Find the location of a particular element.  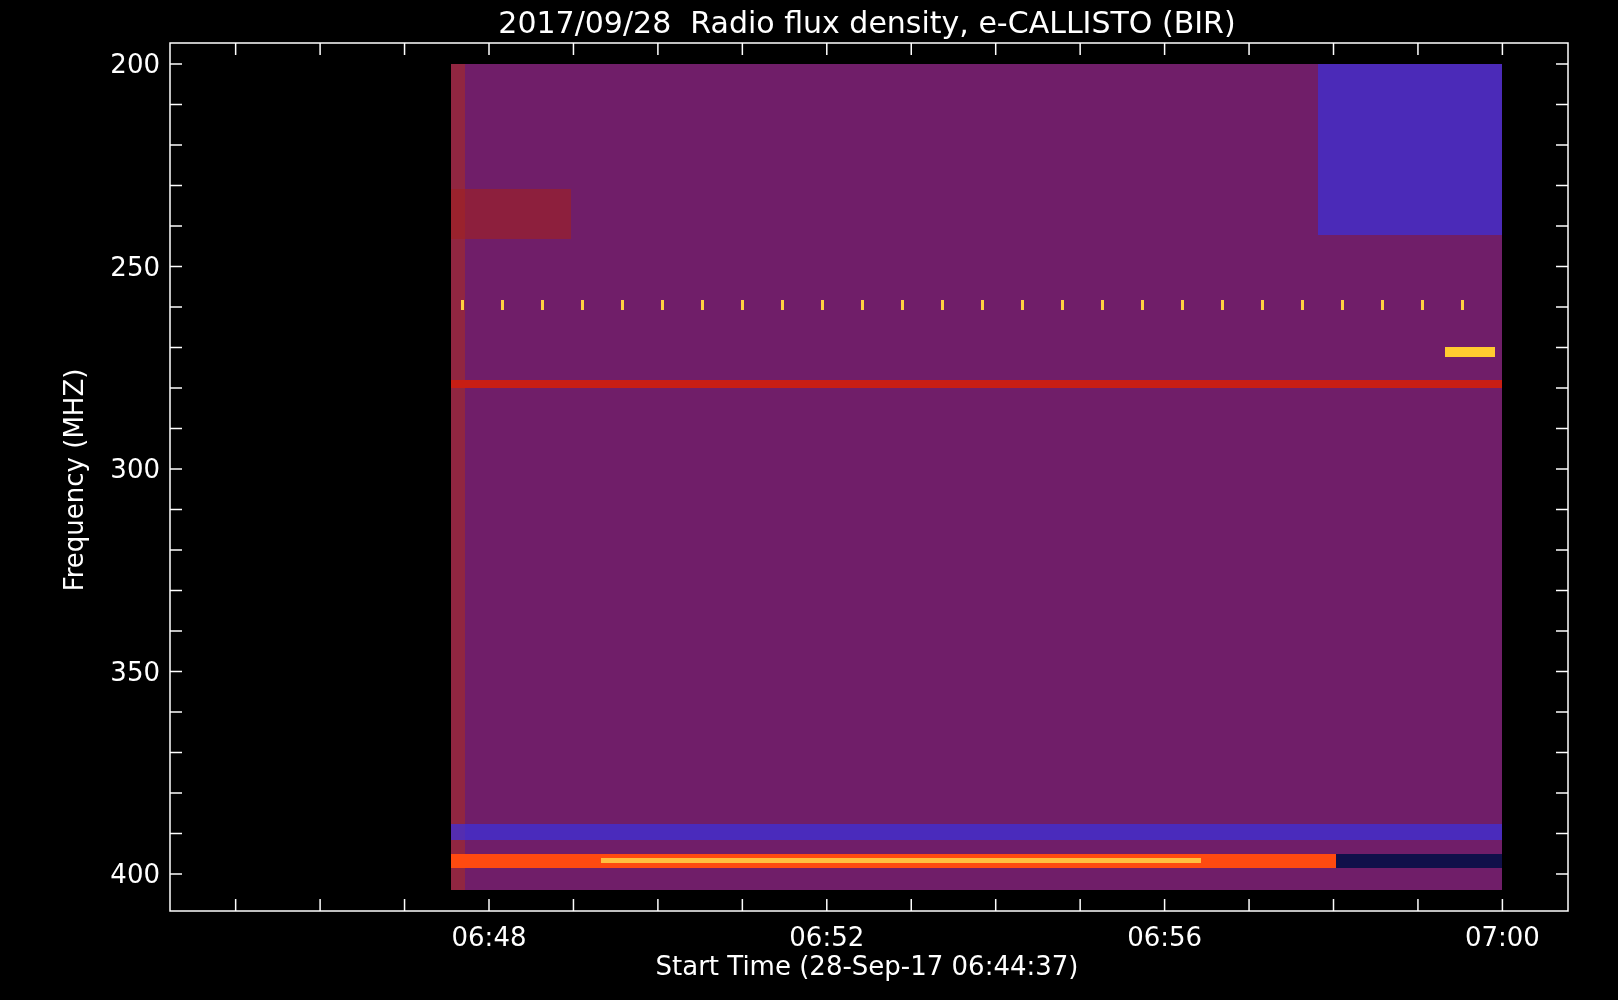

tick-label: 250 is located at coordinates (135, 266).